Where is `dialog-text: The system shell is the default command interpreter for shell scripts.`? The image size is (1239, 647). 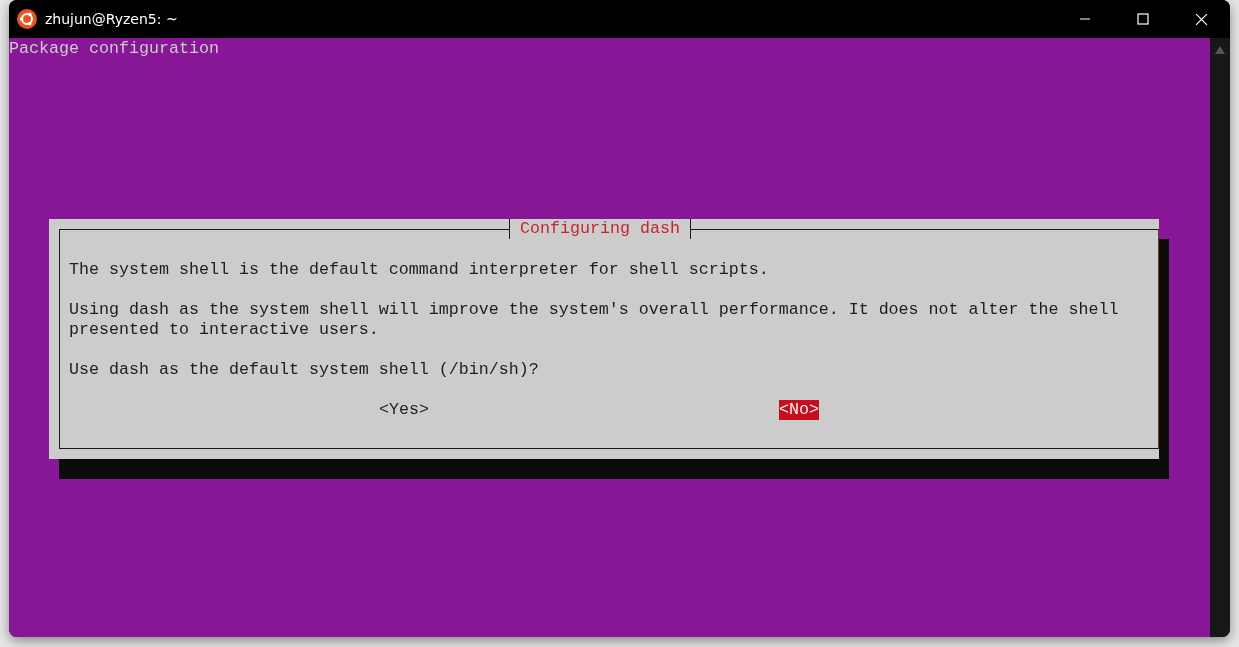
dialog-text: The system shell is the default command interpreter for shell scripts. is located at coordinates (419, 270).